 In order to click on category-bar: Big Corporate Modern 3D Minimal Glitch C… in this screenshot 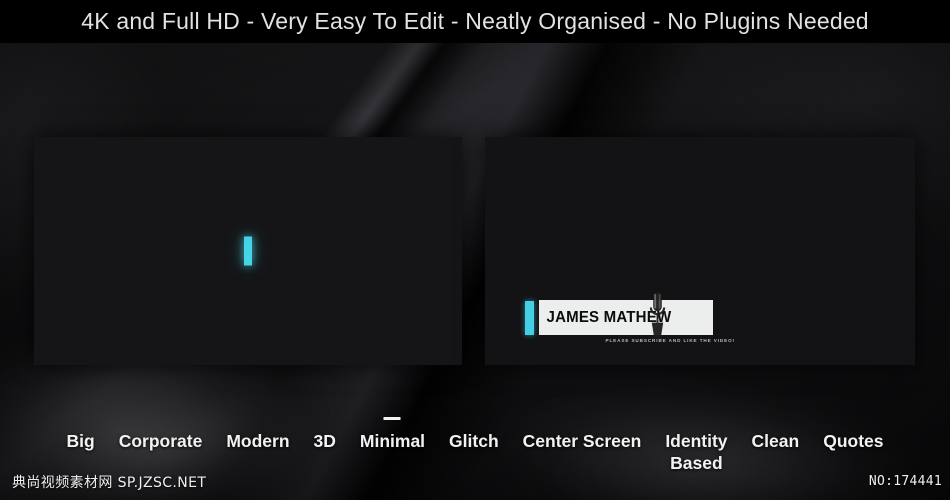, I will do `click(475, 452)`.